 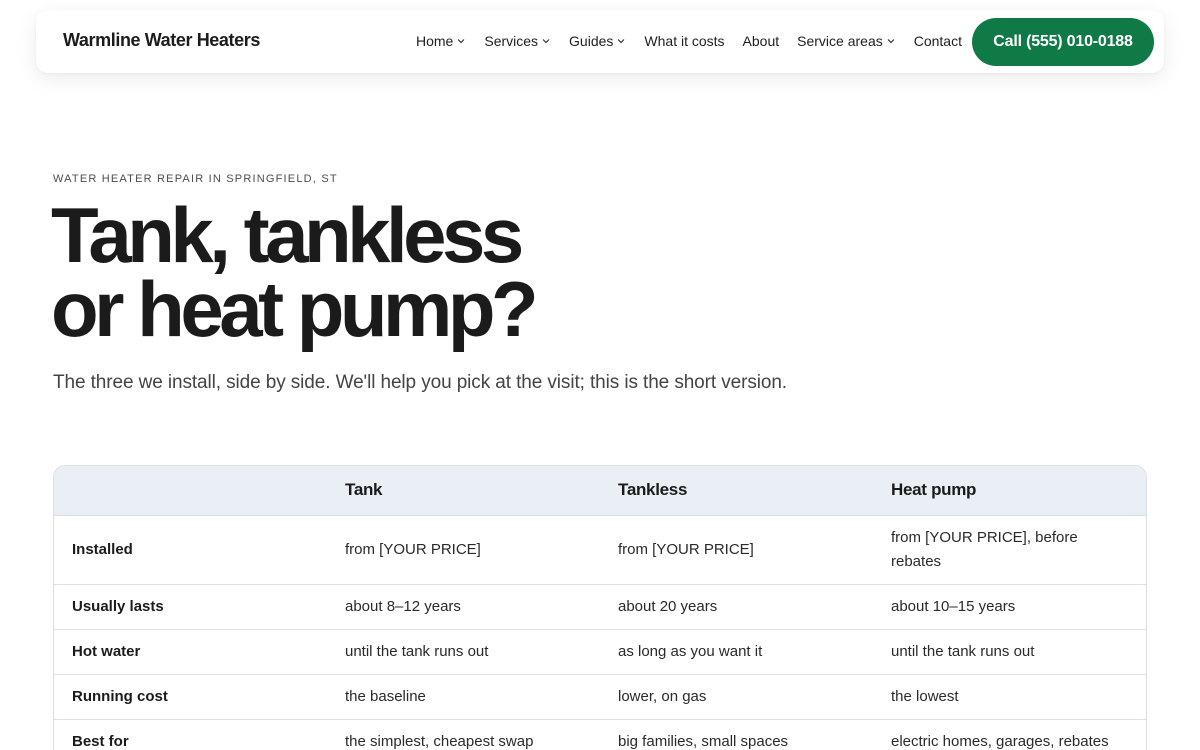 I want to click on row-label: Running cost, so click(x=190, y=696).